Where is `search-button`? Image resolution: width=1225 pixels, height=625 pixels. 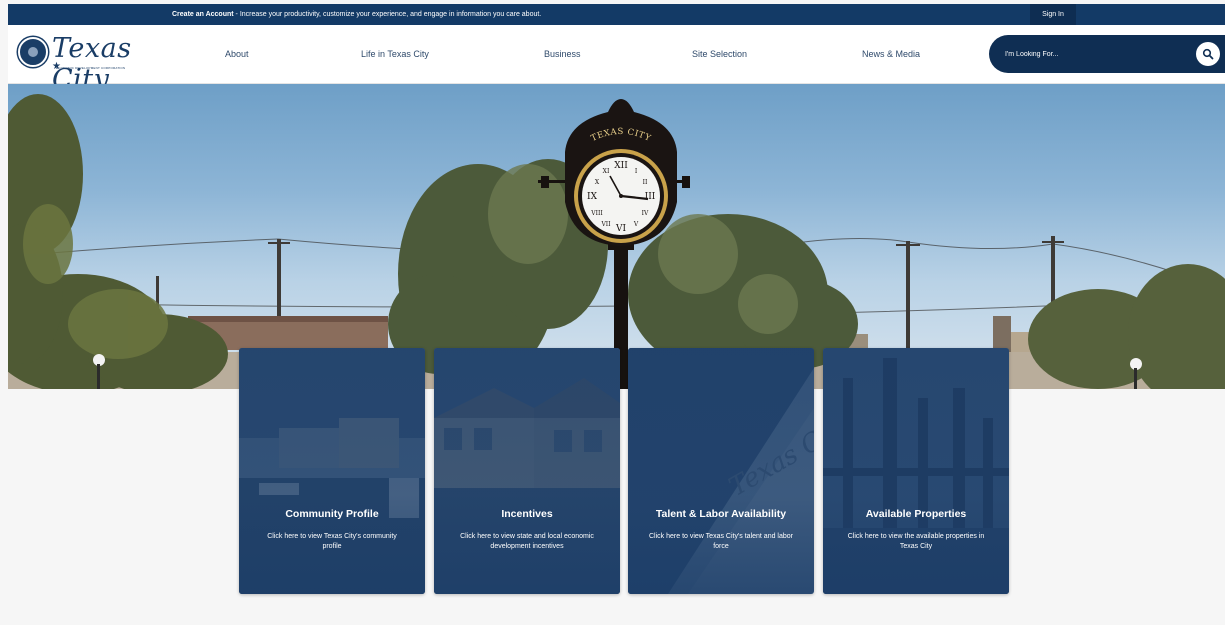 search-button is located at coordinates (1208, 54).